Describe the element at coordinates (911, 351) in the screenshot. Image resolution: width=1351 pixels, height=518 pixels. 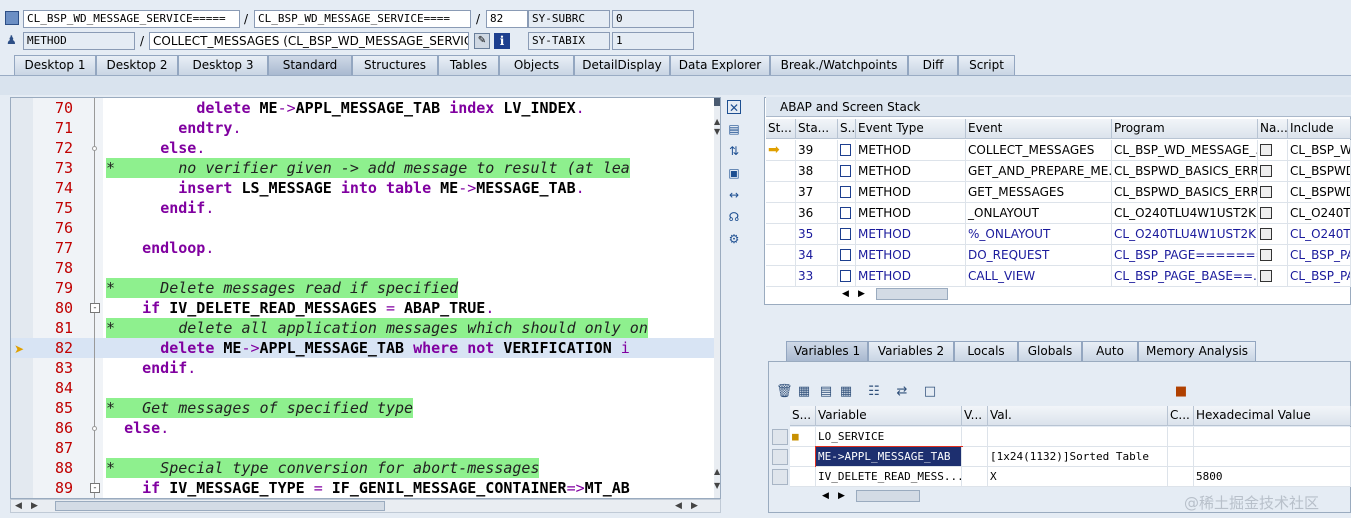
I see `tab-variables-2: Variables 2` at that location.